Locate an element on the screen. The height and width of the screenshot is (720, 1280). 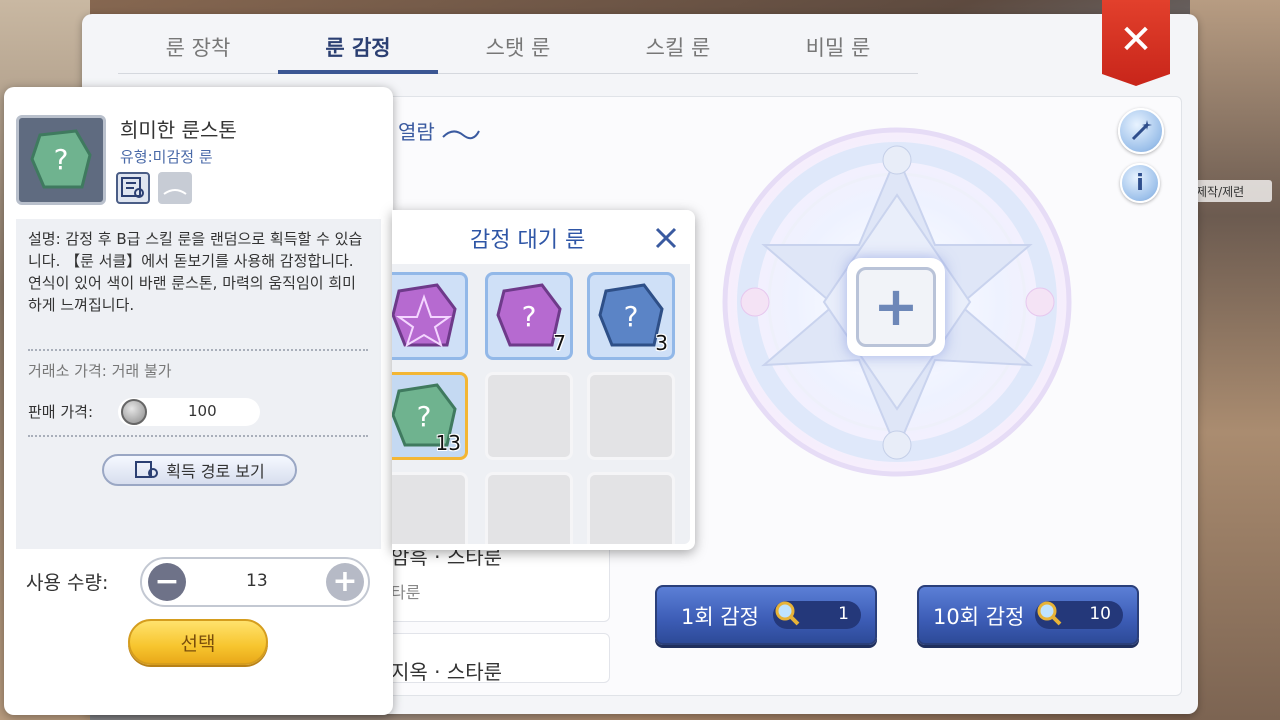
appraise-ten-cost: 10 is located at coordinates (1100, 614).